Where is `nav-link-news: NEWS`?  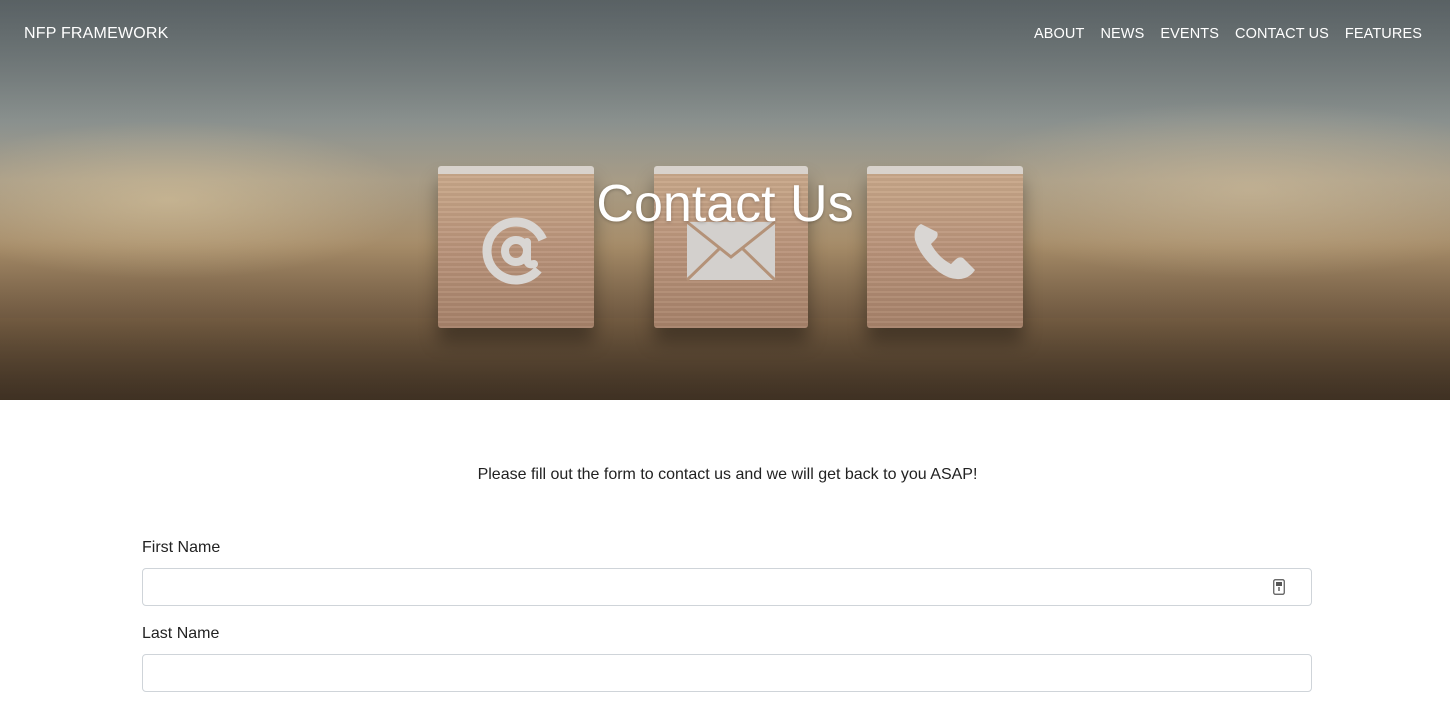 nav-link-news: NEWS is located at coordinates (1122, 34).